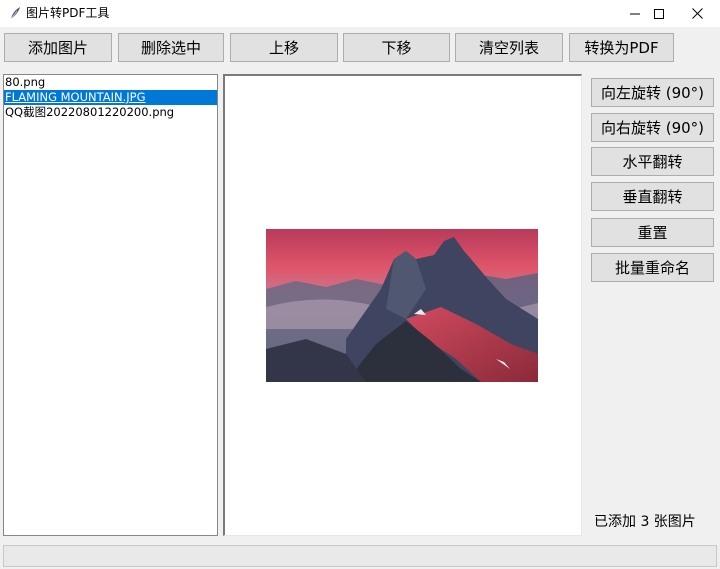 This screenshot has height=569, width=720. Describe the element at coordinates (509, 47) in the screenshot. I see `clear-list-button: 清空列表` at that location.